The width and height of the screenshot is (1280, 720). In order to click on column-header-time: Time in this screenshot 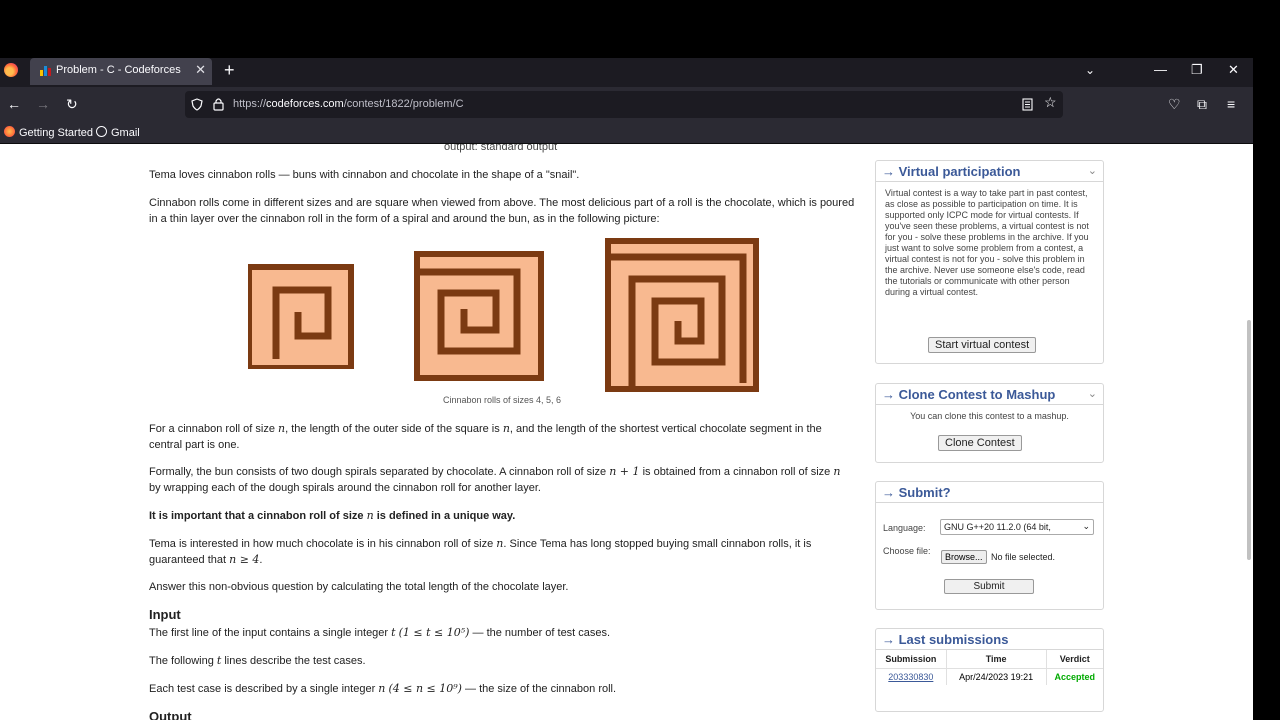, I will do `click(996, 659)`.